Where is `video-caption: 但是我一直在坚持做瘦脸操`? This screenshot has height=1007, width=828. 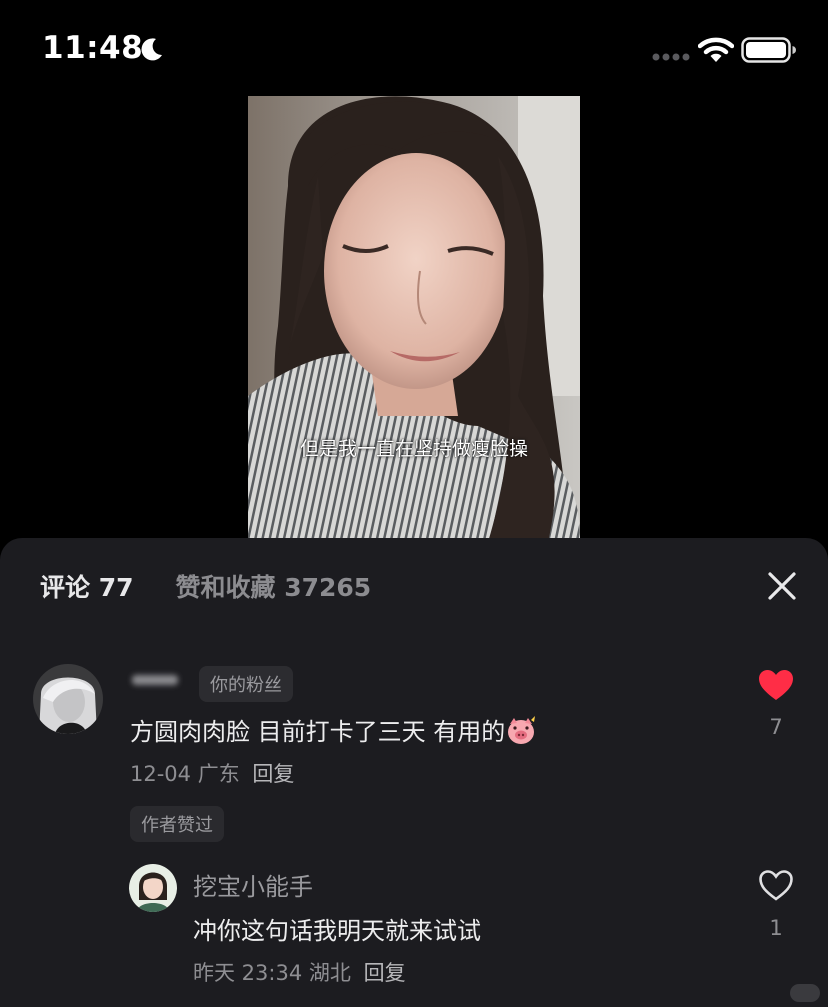 video-caption: 但是我一直在坚持做瘦脸操 is located at coordinates (413, 449).